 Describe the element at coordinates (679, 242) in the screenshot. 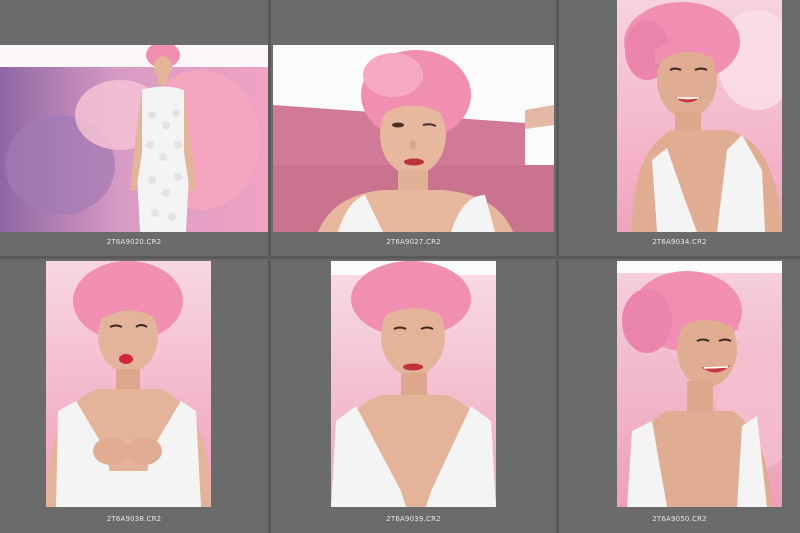

I see `thumbnail-filename: 2T6A9034.CR2` at that location.